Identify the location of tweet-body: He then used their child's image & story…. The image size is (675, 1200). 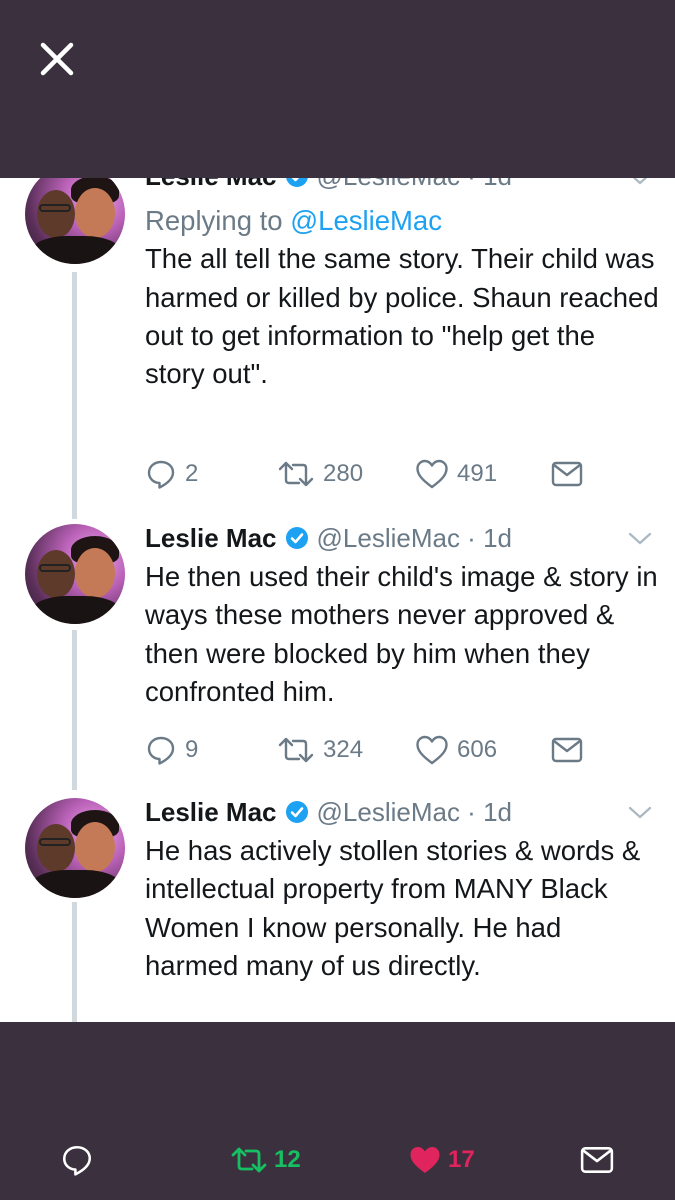
(402, 634).